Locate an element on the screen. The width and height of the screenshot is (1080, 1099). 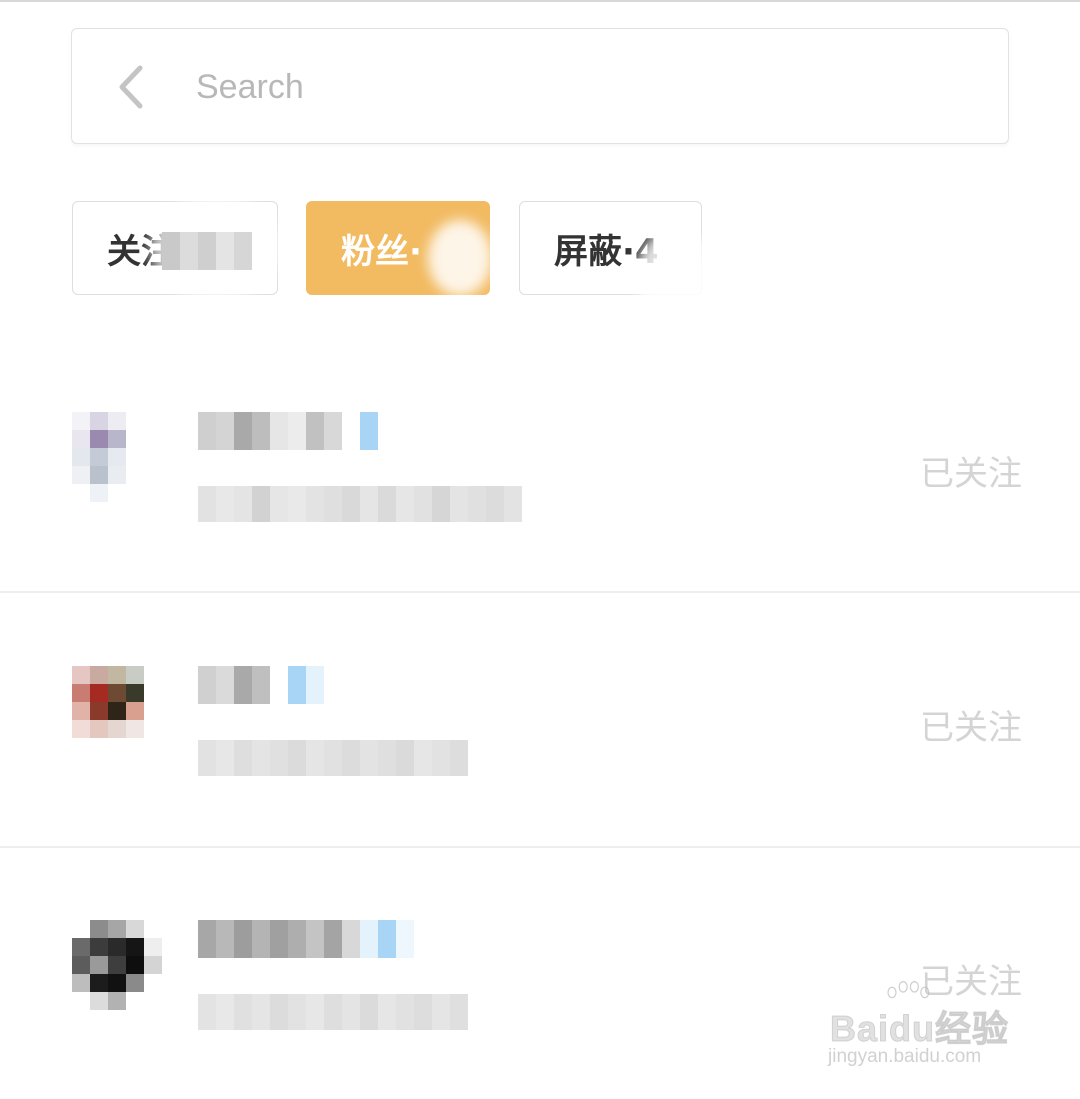
top-border is located at coordinates (540, 1).